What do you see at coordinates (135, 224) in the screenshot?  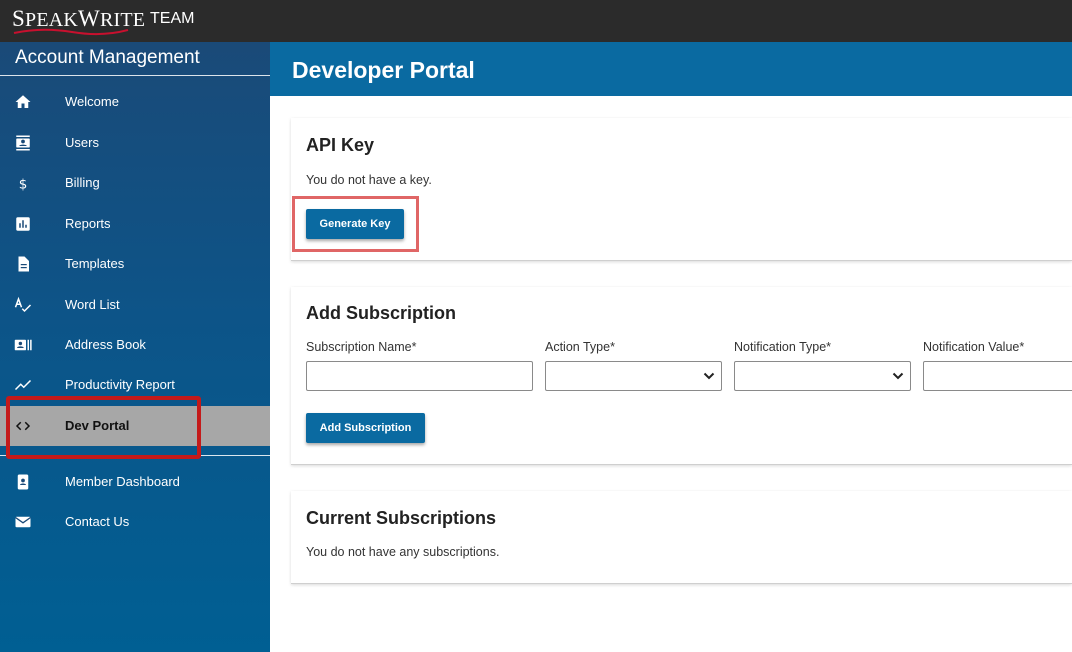 I see `sidebar-item-reports: Reports` at bounding box center [135, 224].